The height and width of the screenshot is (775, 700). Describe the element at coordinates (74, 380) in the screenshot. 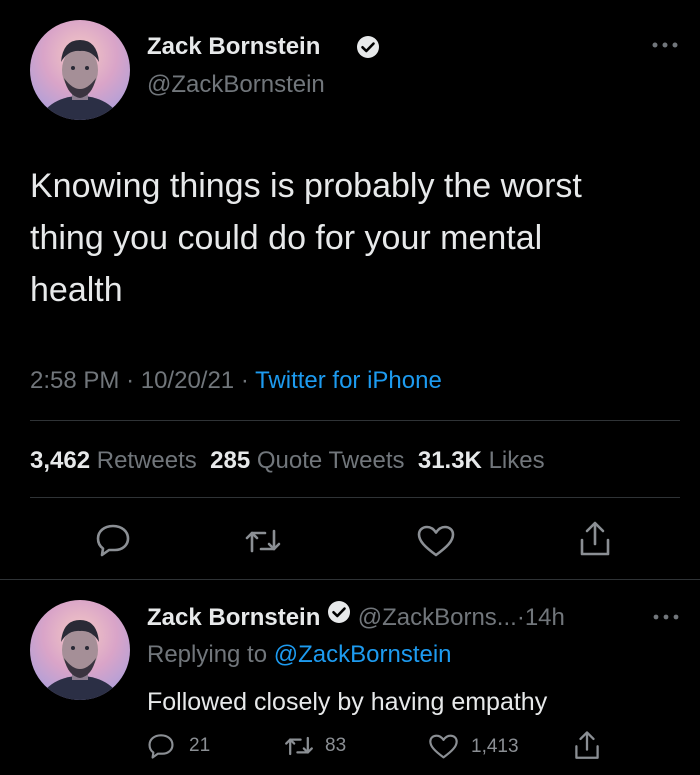

I see `tweet-time: 2:58 PM` at that location.